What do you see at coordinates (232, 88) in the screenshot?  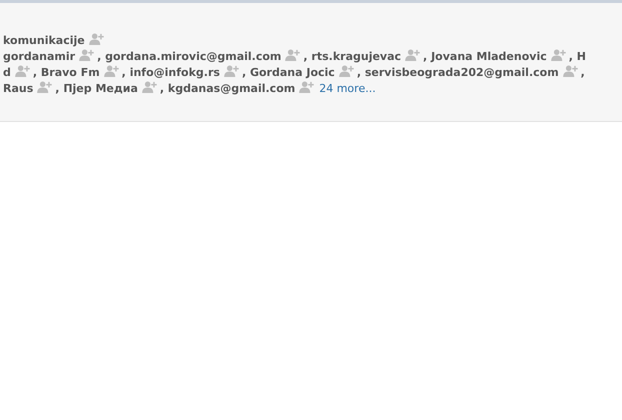 I see `recipient-name: kgdanas@gmail.com` at bounding box center [232, 88].